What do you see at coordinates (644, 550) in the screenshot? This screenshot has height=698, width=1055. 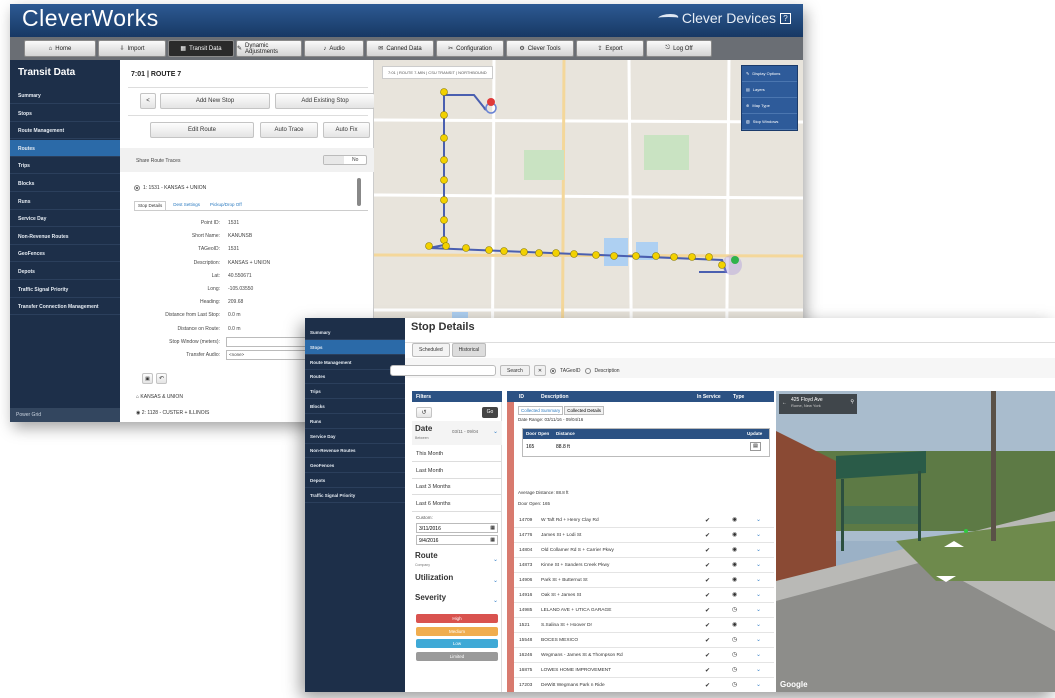 I see `table-row: 14804 Old Collamer Rd S + Carrier Pkwy ✔ ◉ ⌄` at bounding box center [644, 550].